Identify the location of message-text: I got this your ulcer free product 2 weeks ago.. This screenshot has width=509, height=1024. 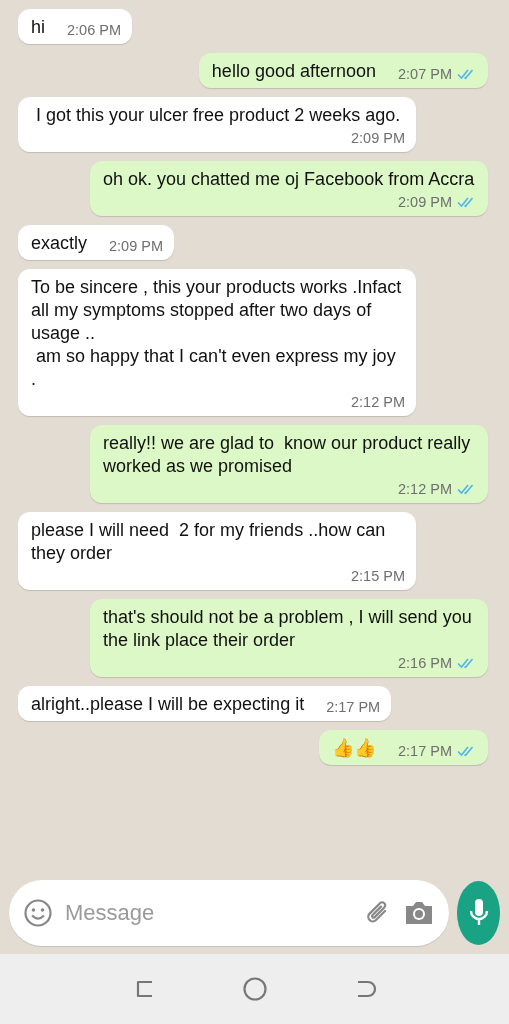
(218, 115).